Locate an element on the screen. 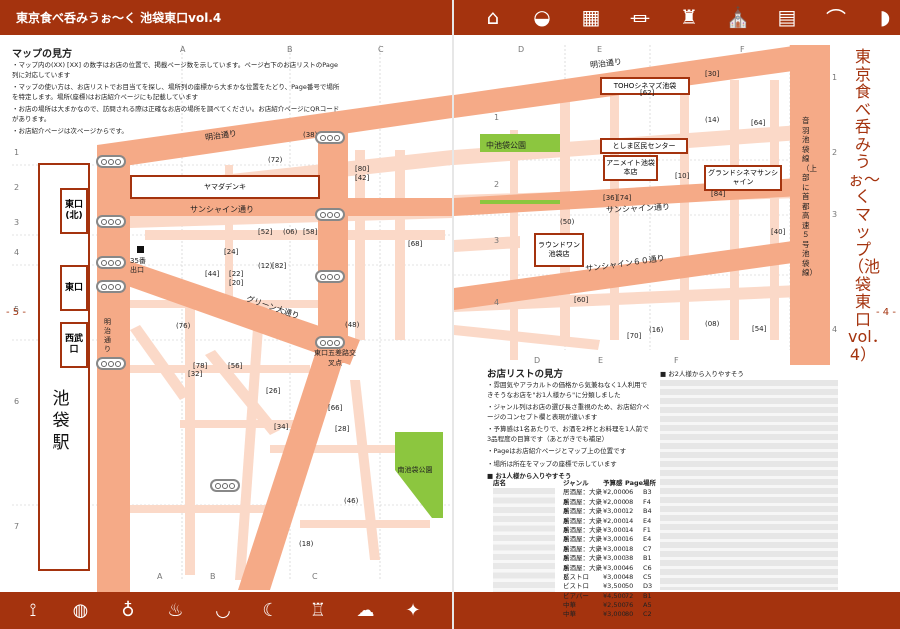  map-spot-label: (16) is located at coordinates (656, 330).